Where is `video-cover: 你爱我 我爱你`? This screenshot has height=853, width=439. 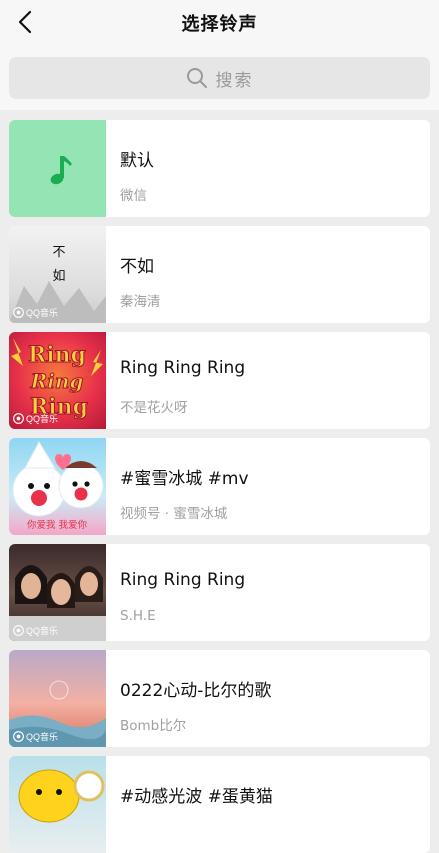
video-cover: 你爱我 我爱你 is located at coordinates (57, 486).